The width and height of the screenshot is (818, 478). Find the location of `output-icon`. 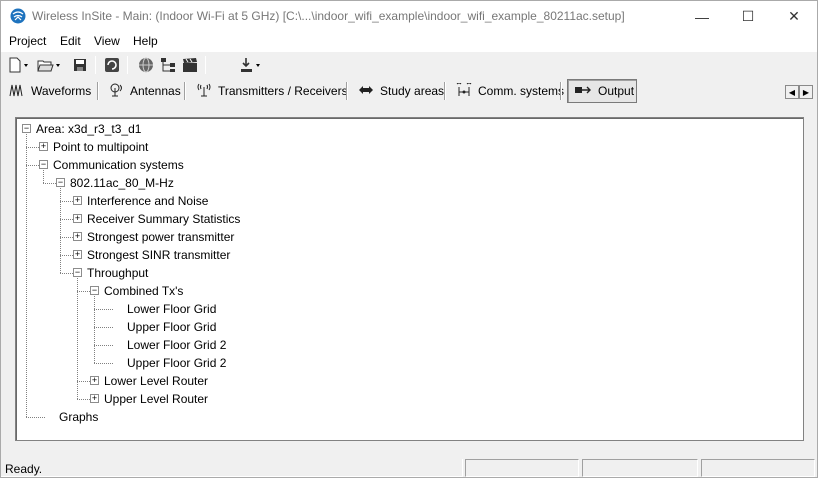

output-icon is located at coordinates (583, 91).